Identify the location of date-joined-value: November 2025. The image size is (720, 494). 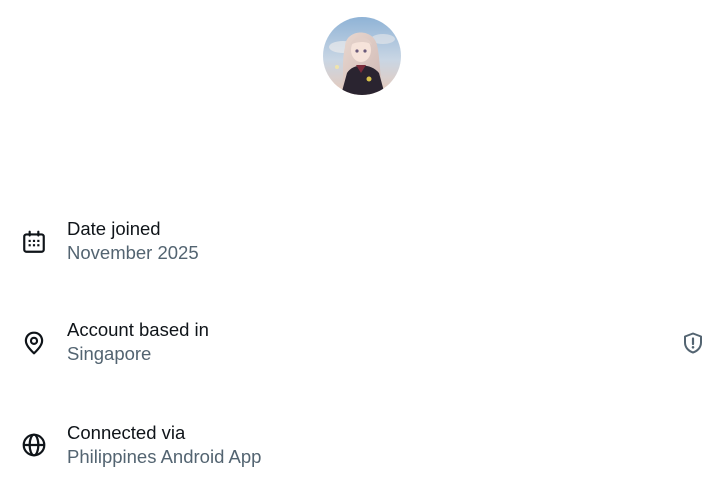
(133, 252).